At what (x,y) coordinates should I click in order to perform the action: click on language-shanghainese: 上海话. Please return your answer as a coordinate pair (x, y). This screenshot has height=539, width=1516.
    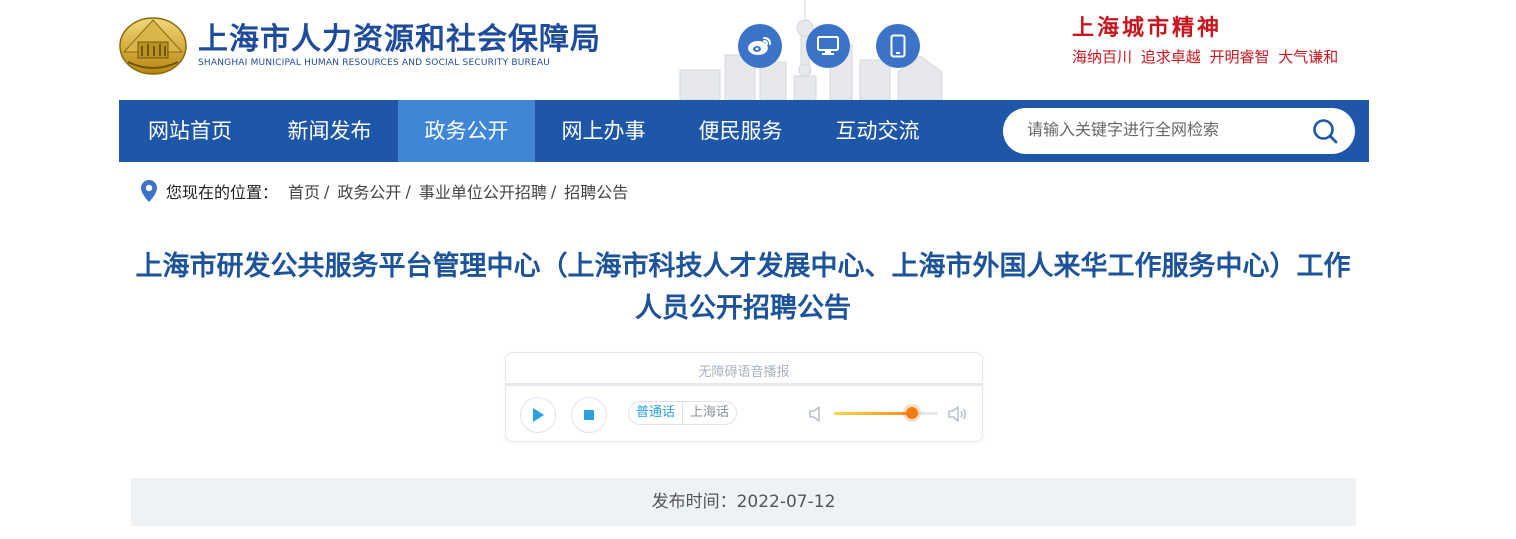
    Looking at the image, I should click on (709, 413).